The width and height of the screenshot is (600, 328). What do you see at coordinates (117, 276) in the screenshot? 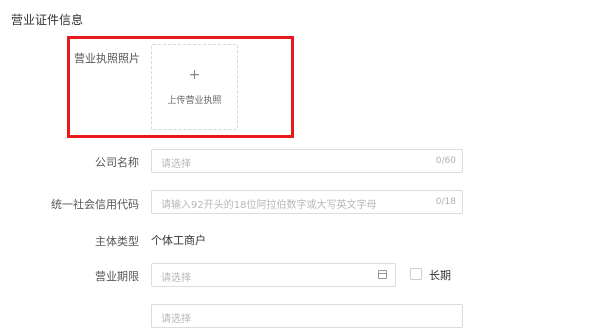
I see `business-term-label: 营业期限` at bounding box center [117, 276].